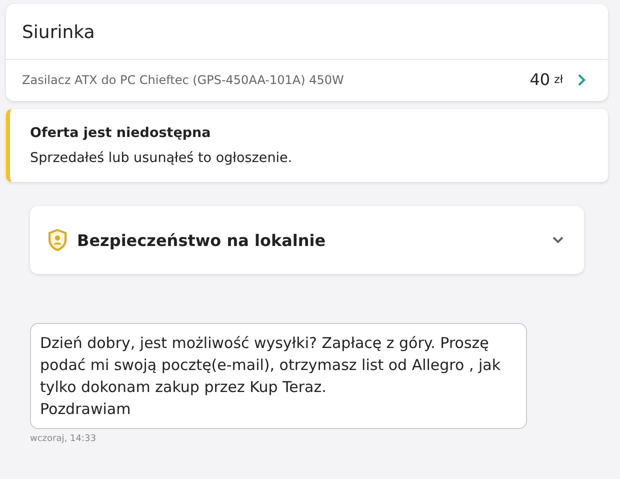 This screenshot has height=479, width=620. I want to click on offer-price: 40, so click(540, 79).